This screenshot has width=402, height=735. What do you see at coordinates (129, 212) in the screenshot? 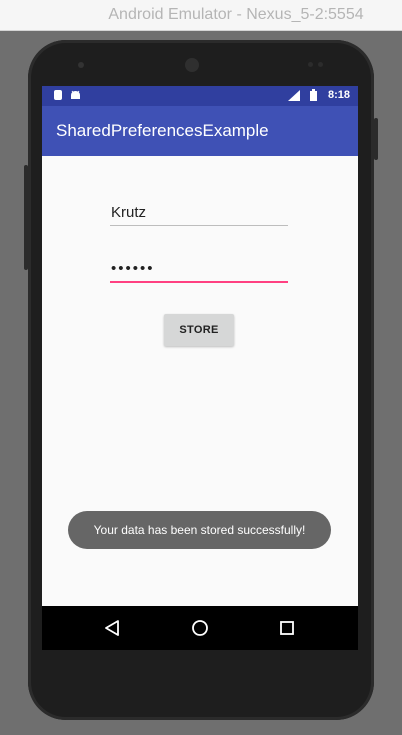
I see `username-value: Krutz` at bounding box center [129, 212].